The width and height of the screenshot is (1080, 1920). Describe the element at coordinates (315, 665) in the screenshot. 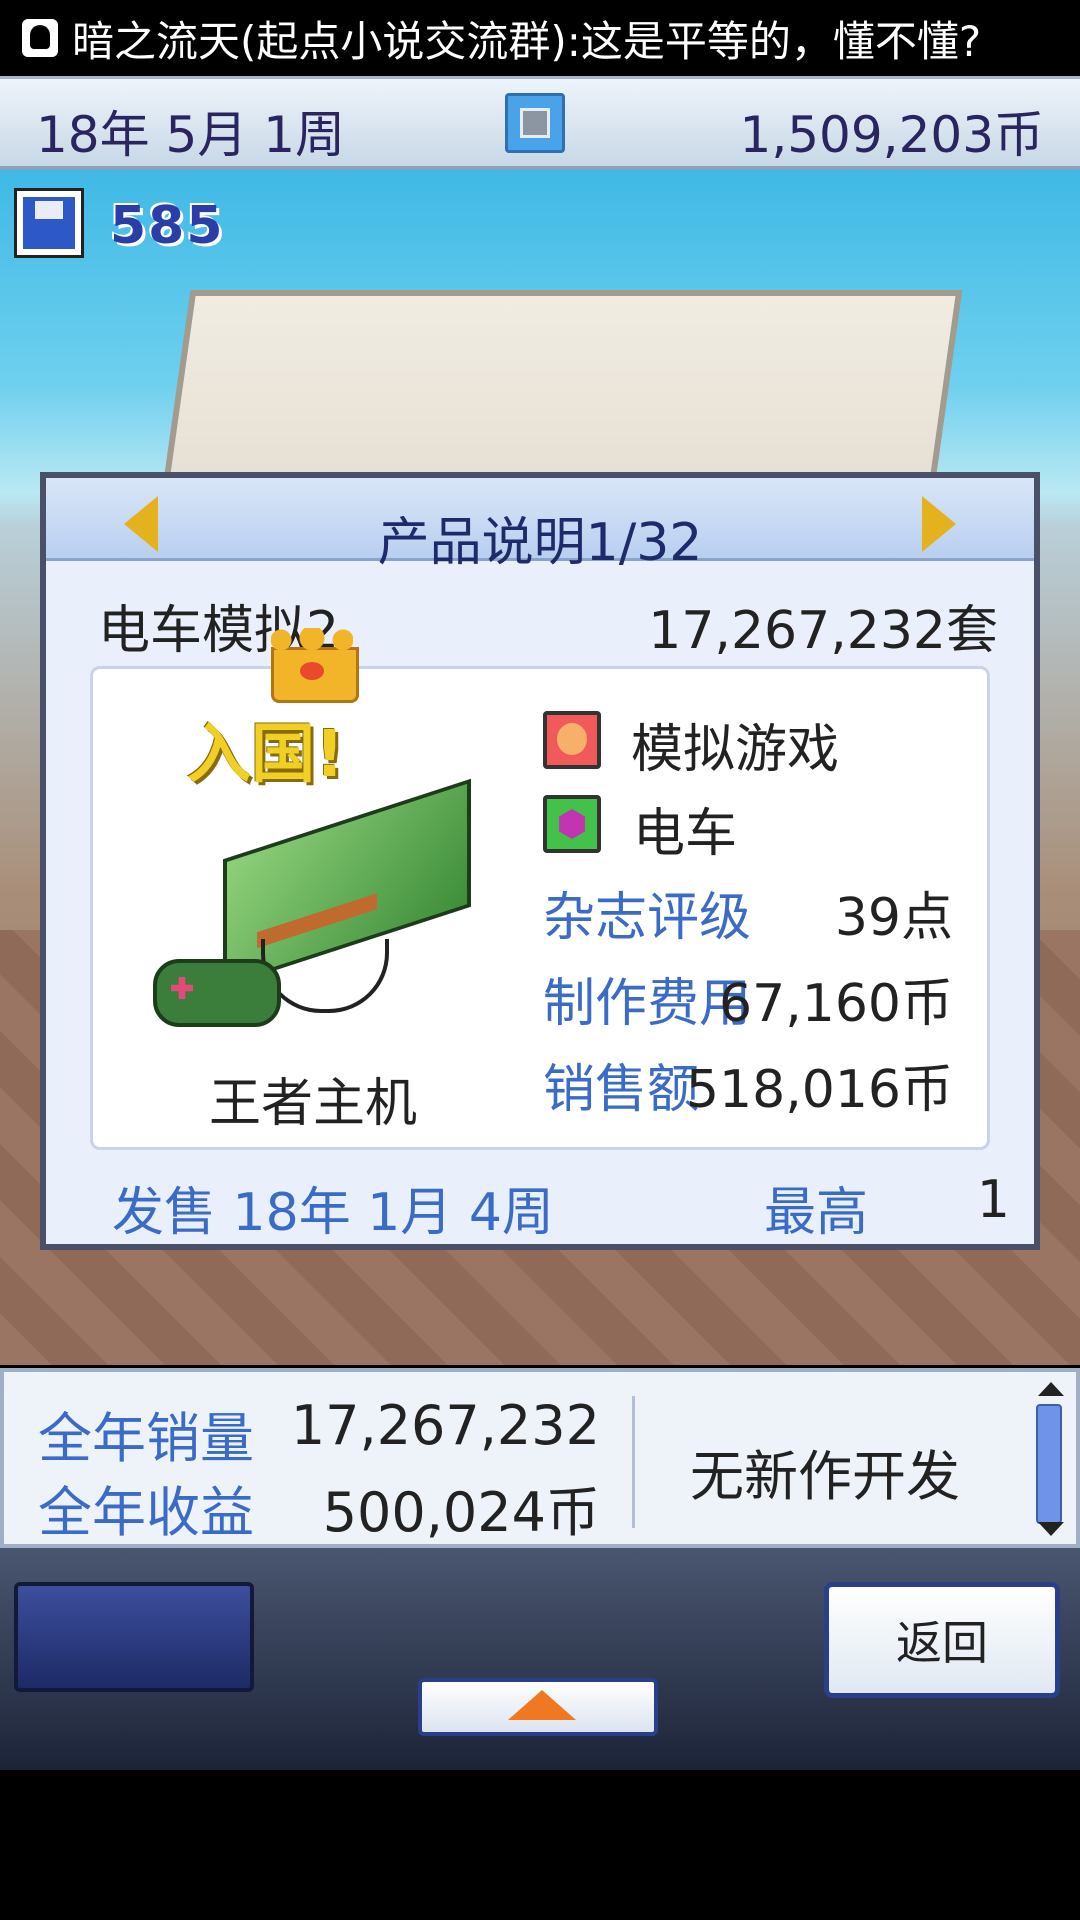

I see `crown-icon` at that location.